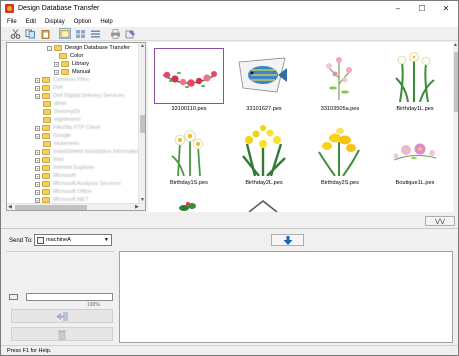 The height and width of the screenshot is (356, 459). Describe the element at coordinates (65, 33) in the screenshot. I see `large-thumbnail-button` at that location.